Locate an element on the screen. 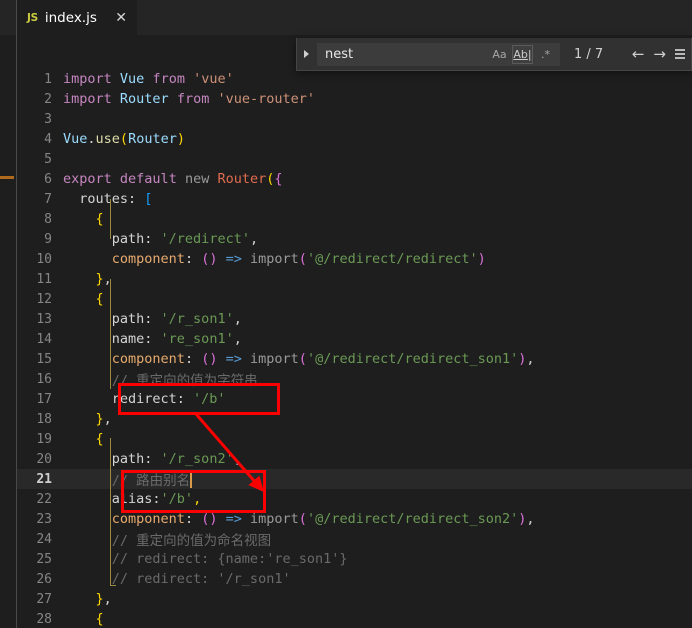  code-line: 19 { is located at coordinates (354, 439).